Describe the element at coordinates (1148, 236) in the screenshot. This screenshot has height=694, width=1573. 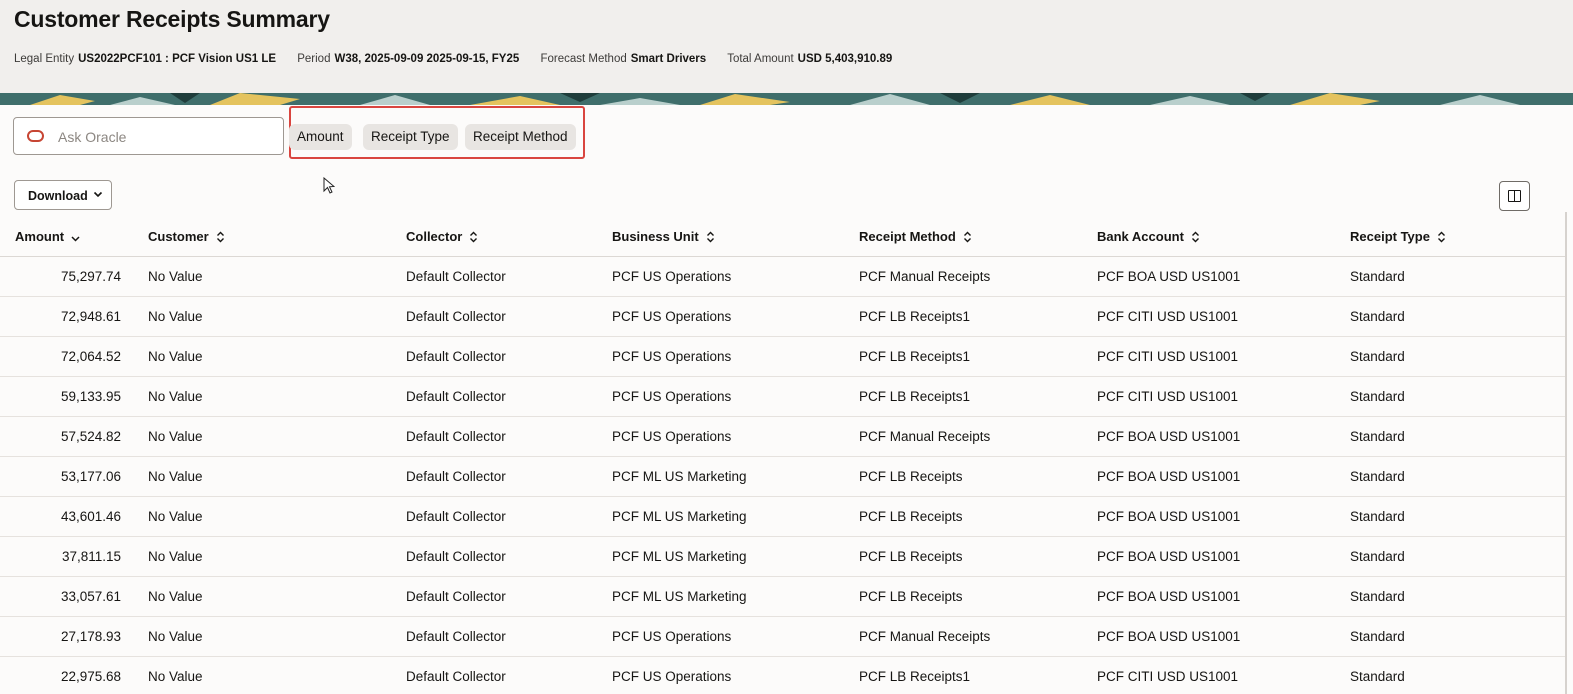
I see `column-header-bank-account: Bank Account` at that location.